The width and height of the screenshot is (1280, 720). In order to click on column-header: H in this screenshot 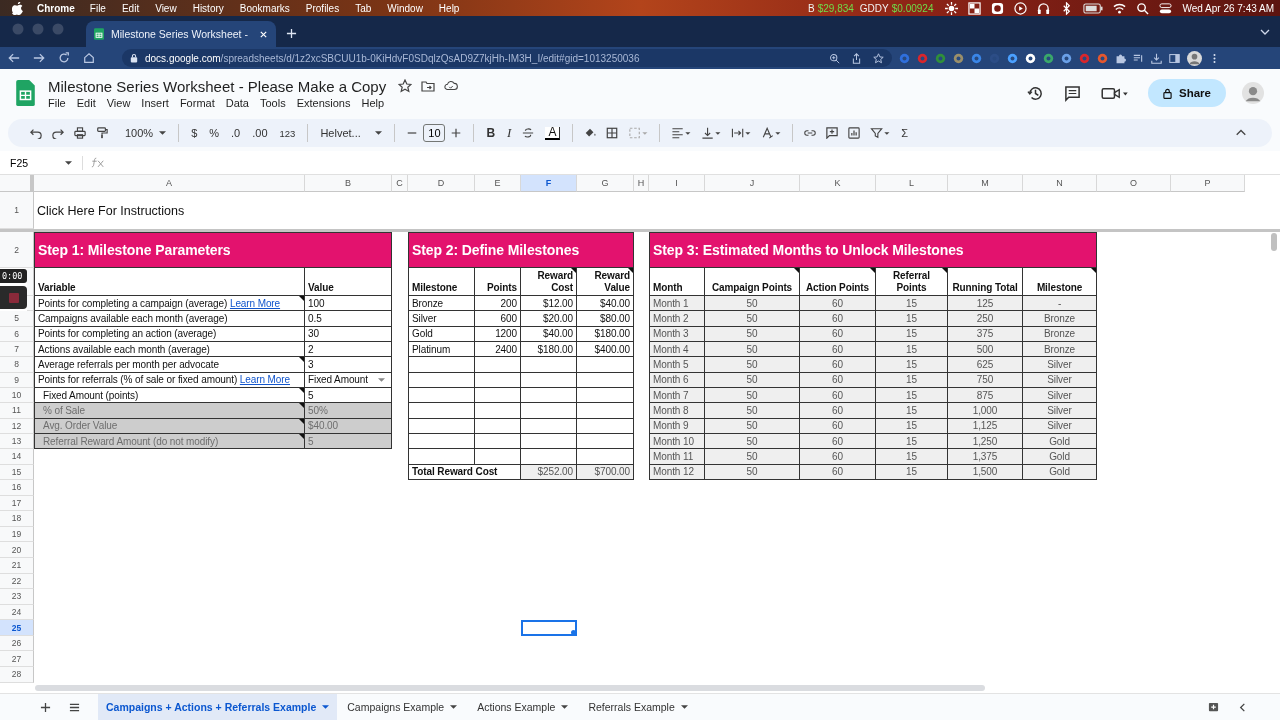, I will do `click(641, 183)`.